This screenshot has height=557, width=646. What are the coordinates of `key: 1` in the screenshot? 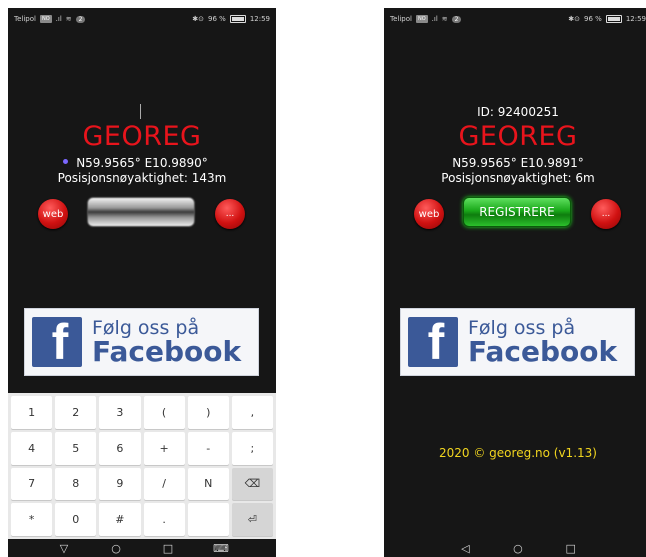 It's located at (32, 412).